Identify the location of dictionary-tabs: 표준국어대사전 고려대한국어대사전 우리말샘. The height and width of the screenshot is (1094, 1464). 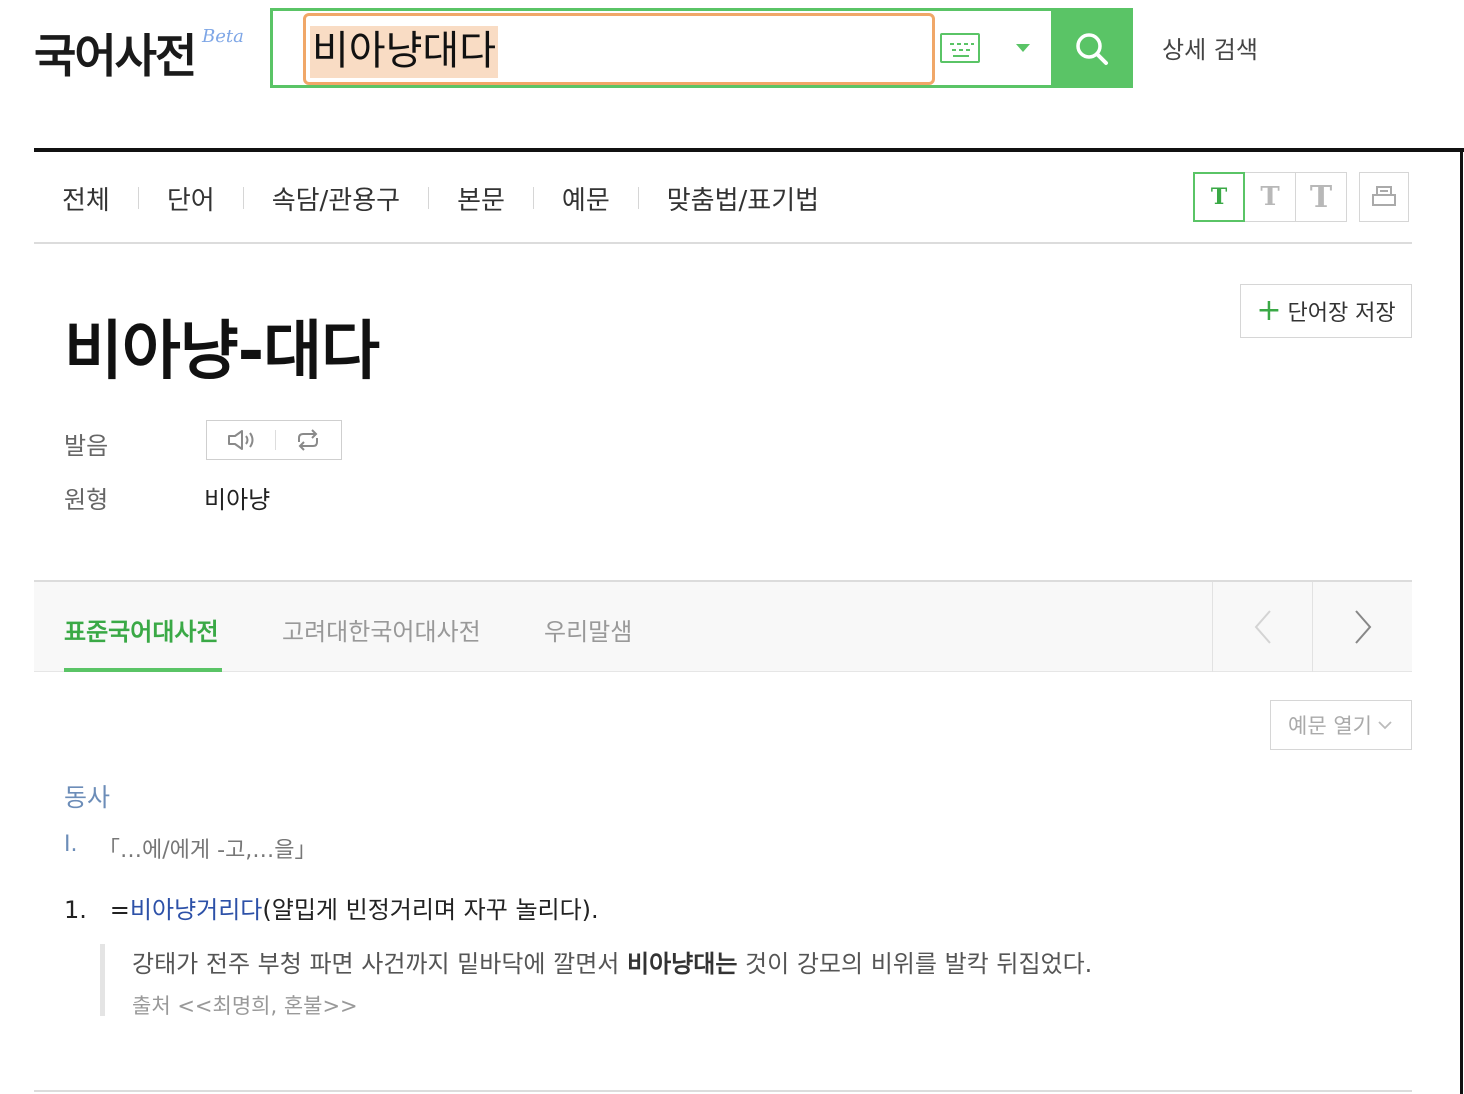
(723, 626).